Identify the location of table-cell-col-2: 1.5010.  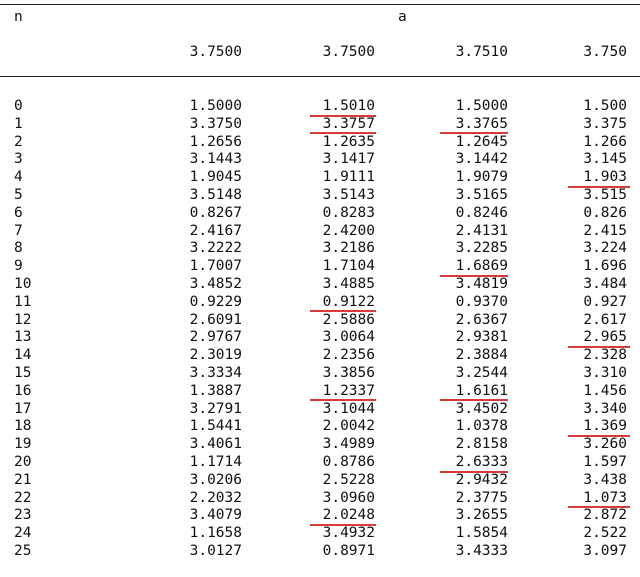
(348, 106).